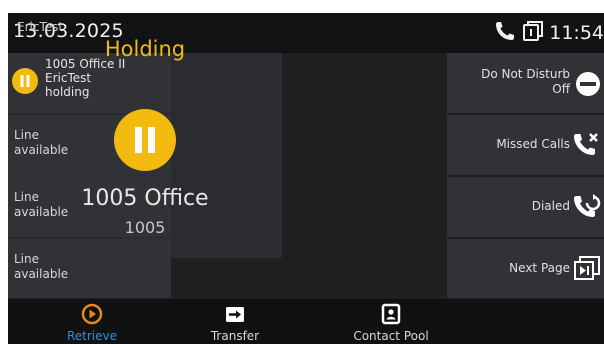  Describe the element at coordinates (235, 336) in the screenshot. I see `transfer-label: Transfer` at that location.